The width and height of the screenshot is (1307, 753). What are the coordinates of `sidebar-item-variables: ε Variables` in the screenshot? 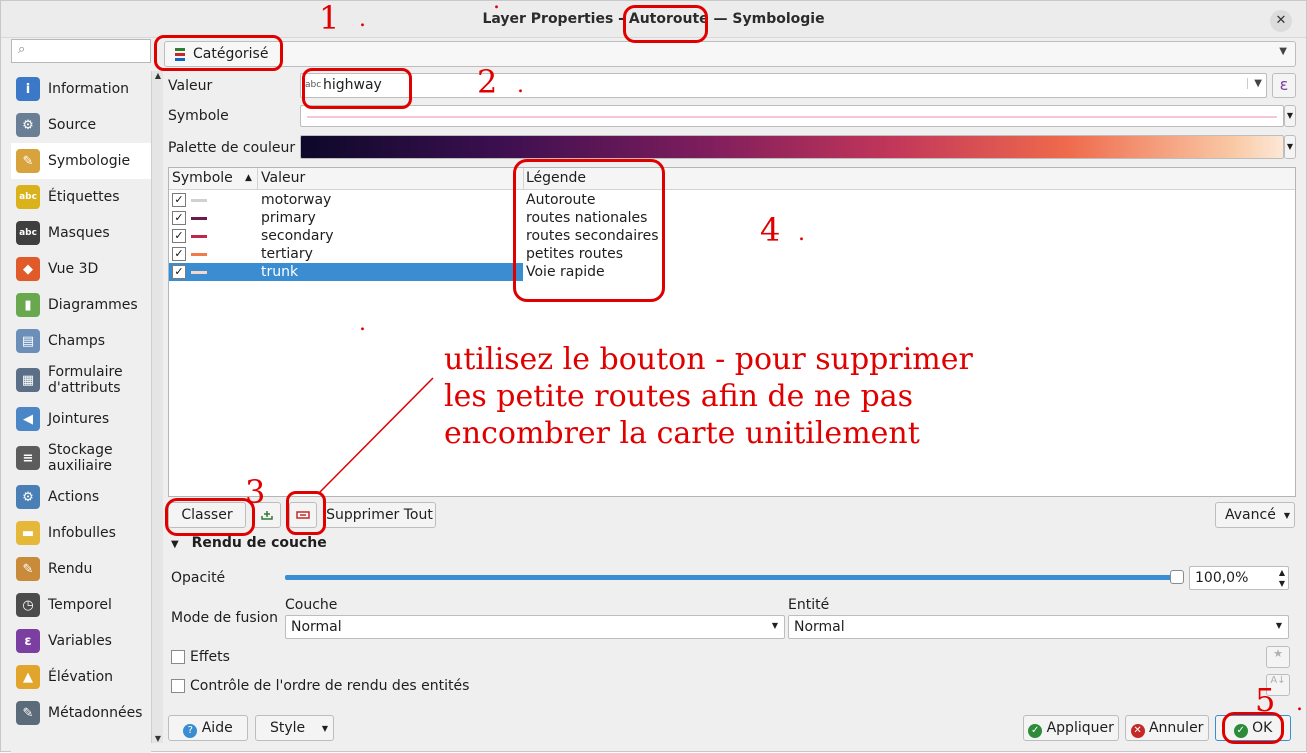 It's located at (81, 641).